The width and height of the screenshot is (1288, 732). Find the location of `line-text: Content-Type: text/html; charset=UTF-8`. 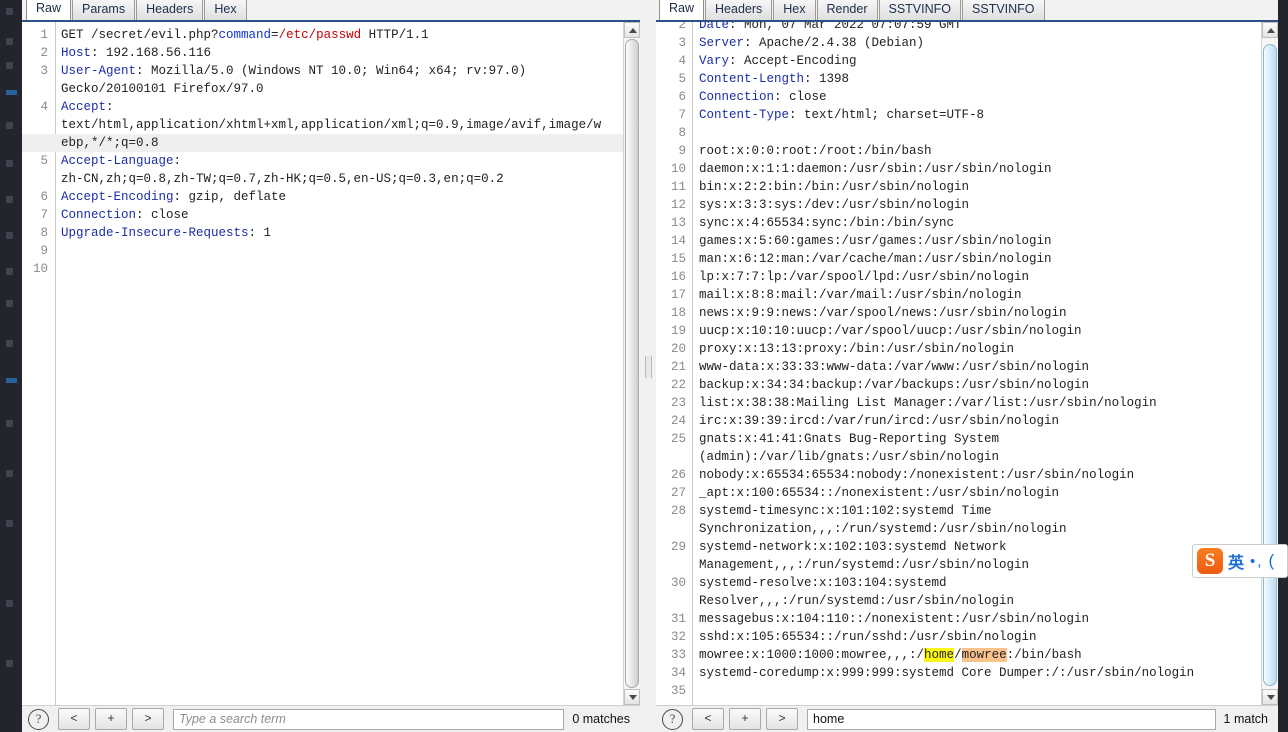

line-text: Content-Type: text/html; charset=UTF-8 is located at coordinates (842, 115).